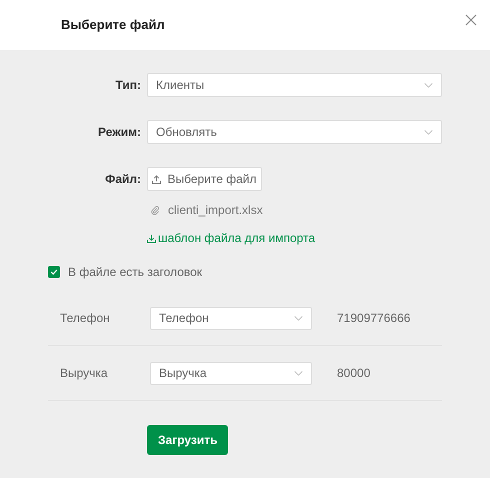 The height and width of the screenshot is (478, 490). Describe the element at coordinates (113, 25) in the screenshot. I see `dialog-title: Выберите файл` at that location.